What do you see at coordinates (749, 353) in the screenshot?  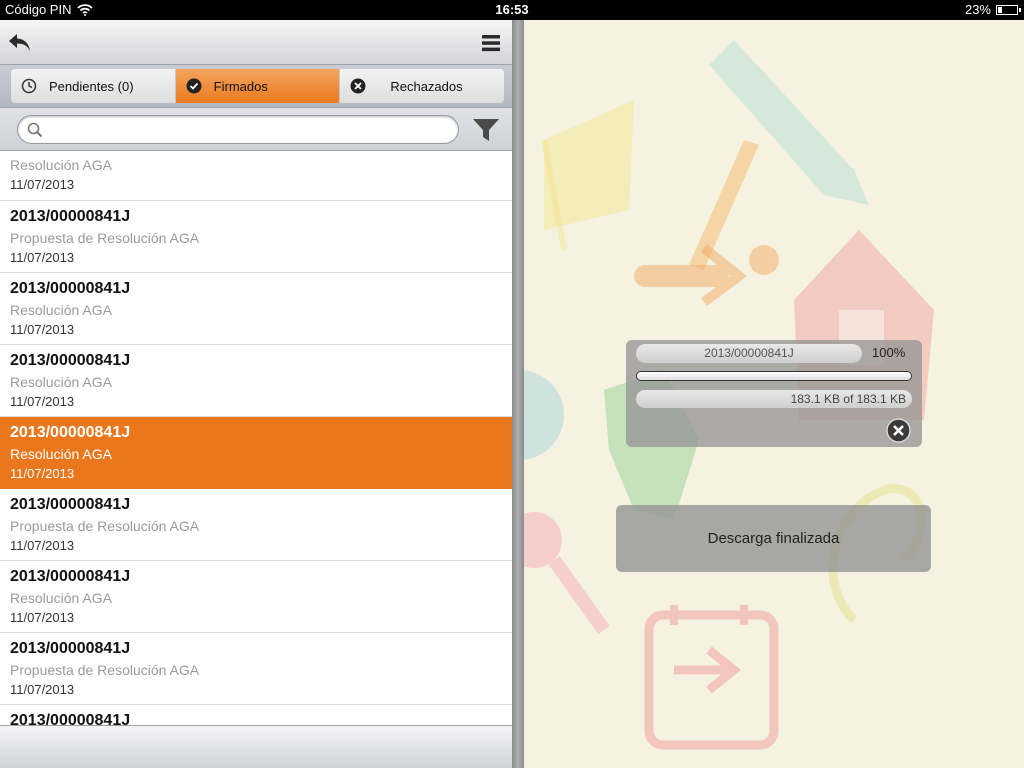 I see `download-file-name: 2013/00000841J` at bounding box center [749, 353].